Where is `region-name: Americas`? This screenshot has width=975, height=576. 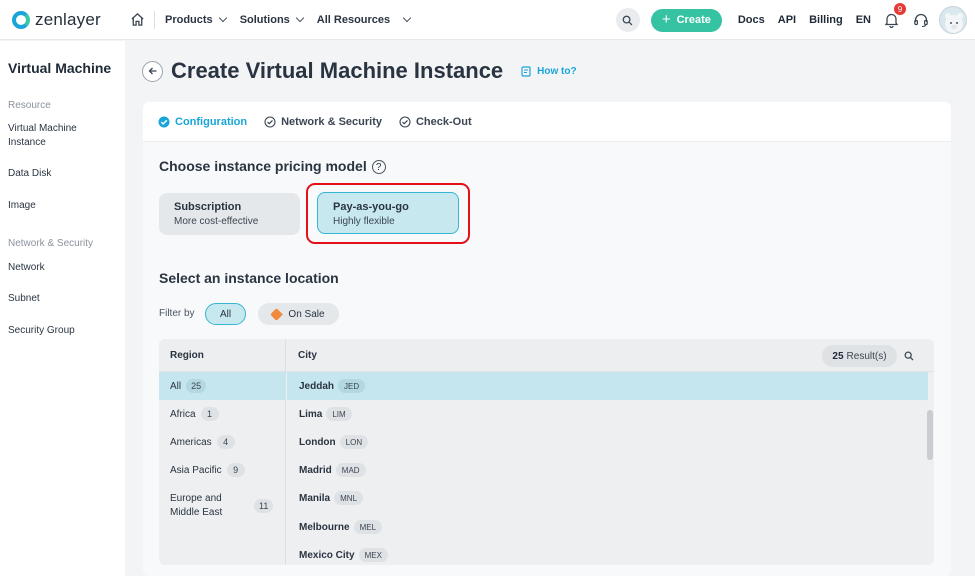 region-name: Americas is located at coordinates (191, 442).